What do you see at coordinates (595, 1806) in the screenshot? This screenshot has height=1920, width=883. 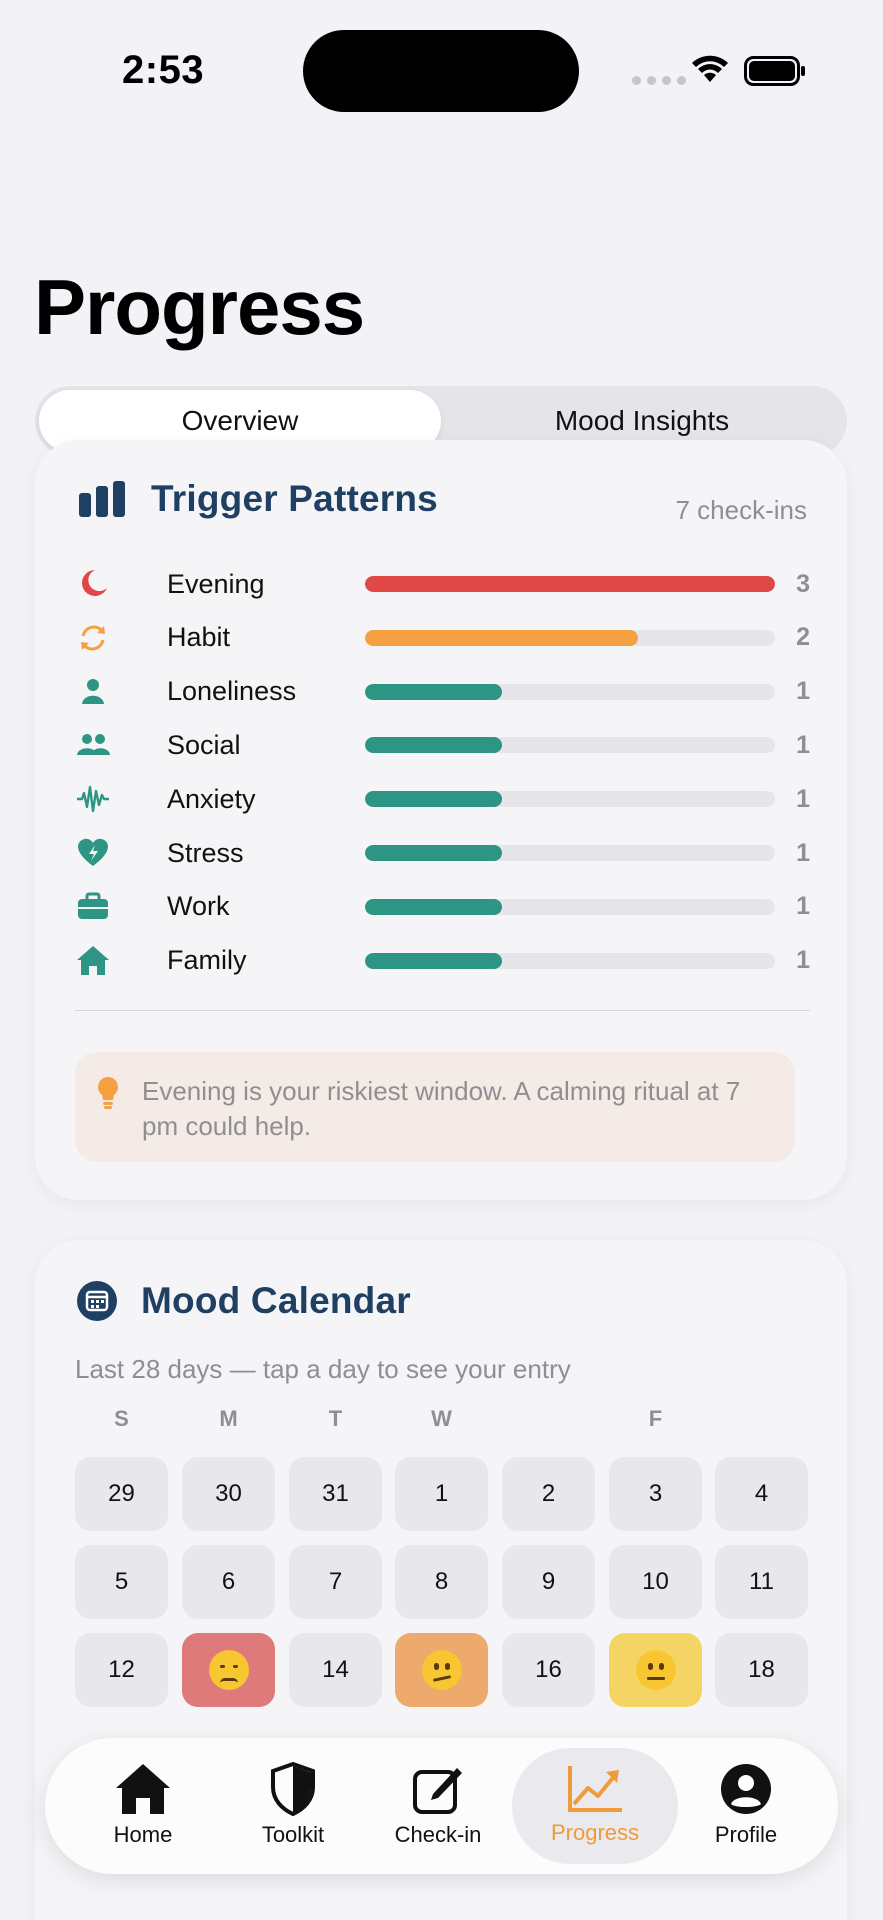 I see `tab-progress: Progress` at bounding box center [595, 1806].